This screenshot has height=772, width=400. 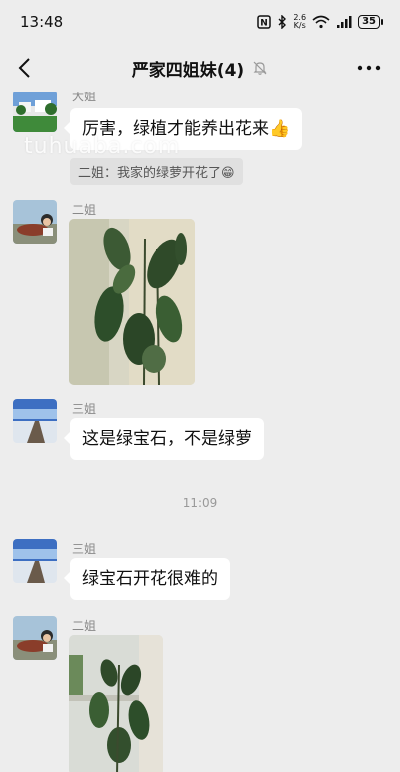 I want to click on quoted-message: 二姐：我家的绿萝开花了😁, so click(x=156, y=171).